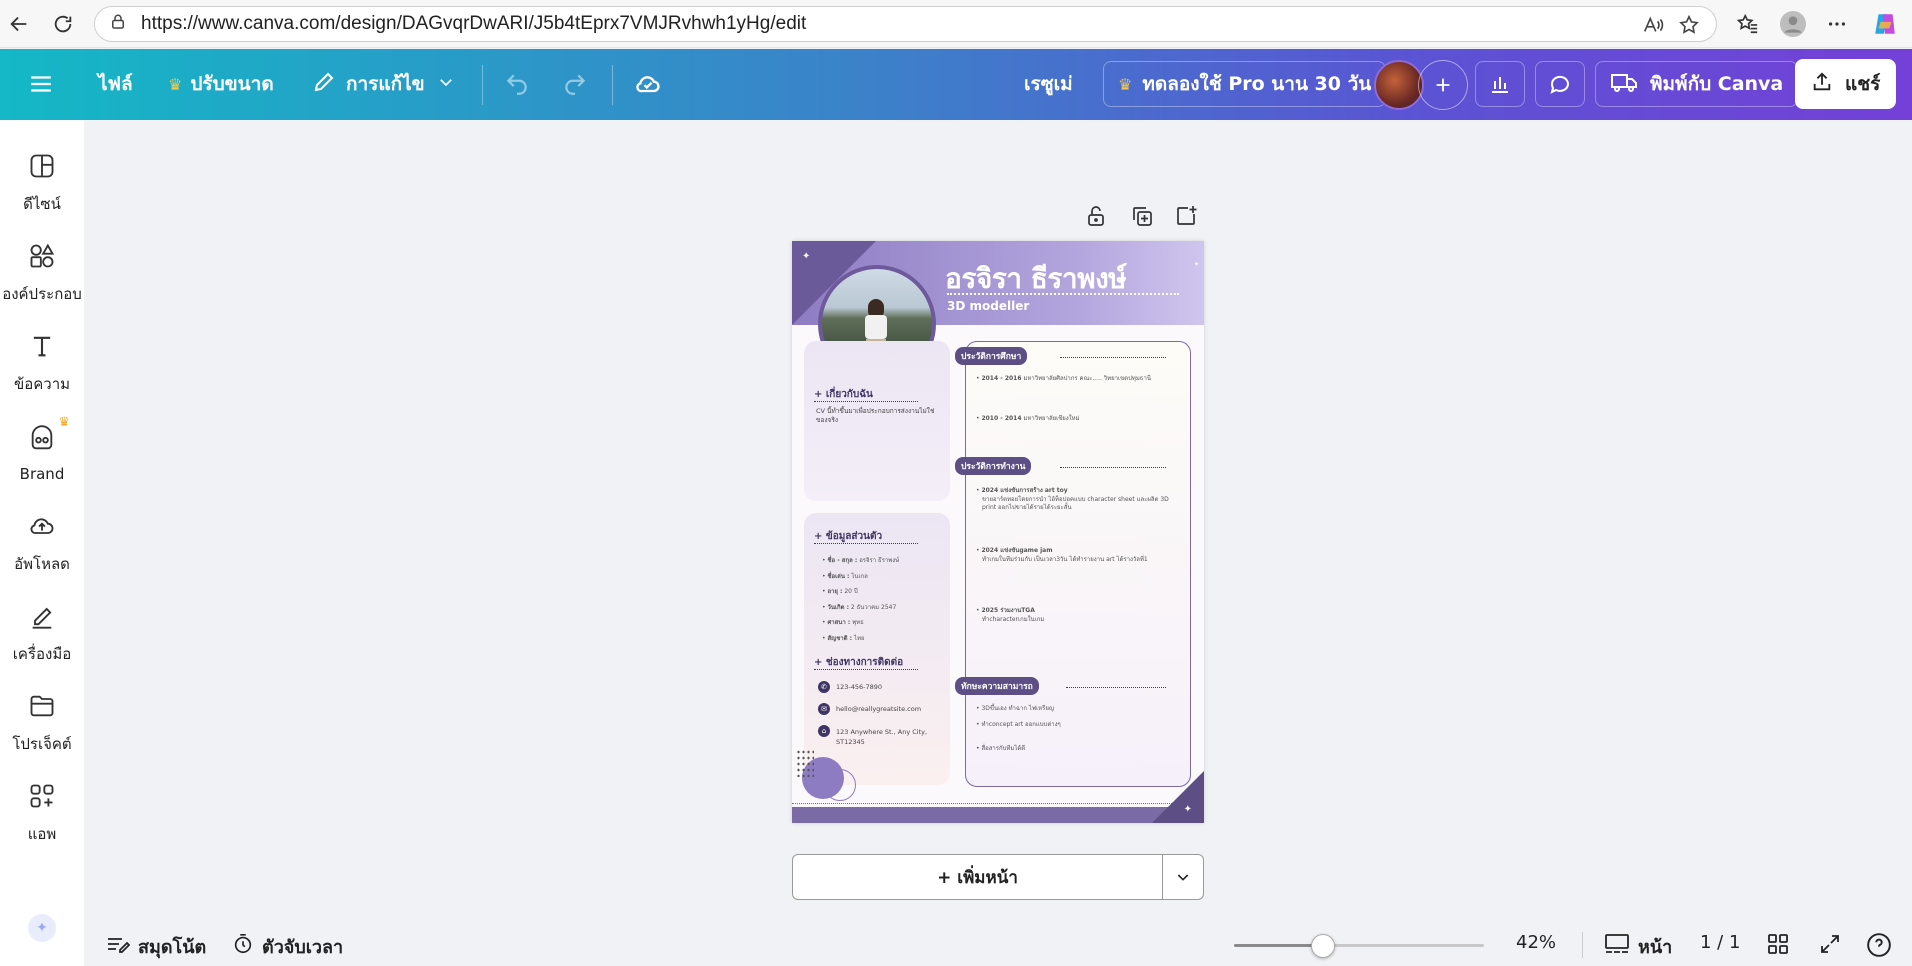  What do you see at coordinates (1689, 27) in the screenshot?
I see `favorite-star-icon` at bounding box center [1689, 27].